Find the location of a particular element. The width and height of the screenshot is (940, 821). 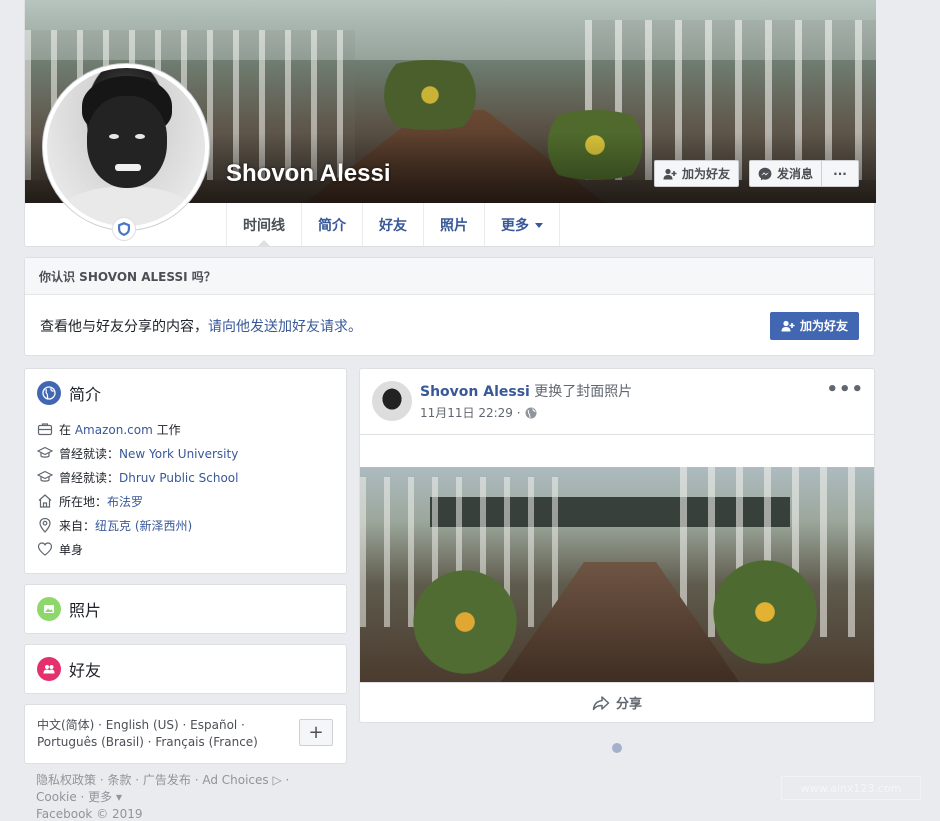

more-options-button: ··· is located at coordinates (840, 173).